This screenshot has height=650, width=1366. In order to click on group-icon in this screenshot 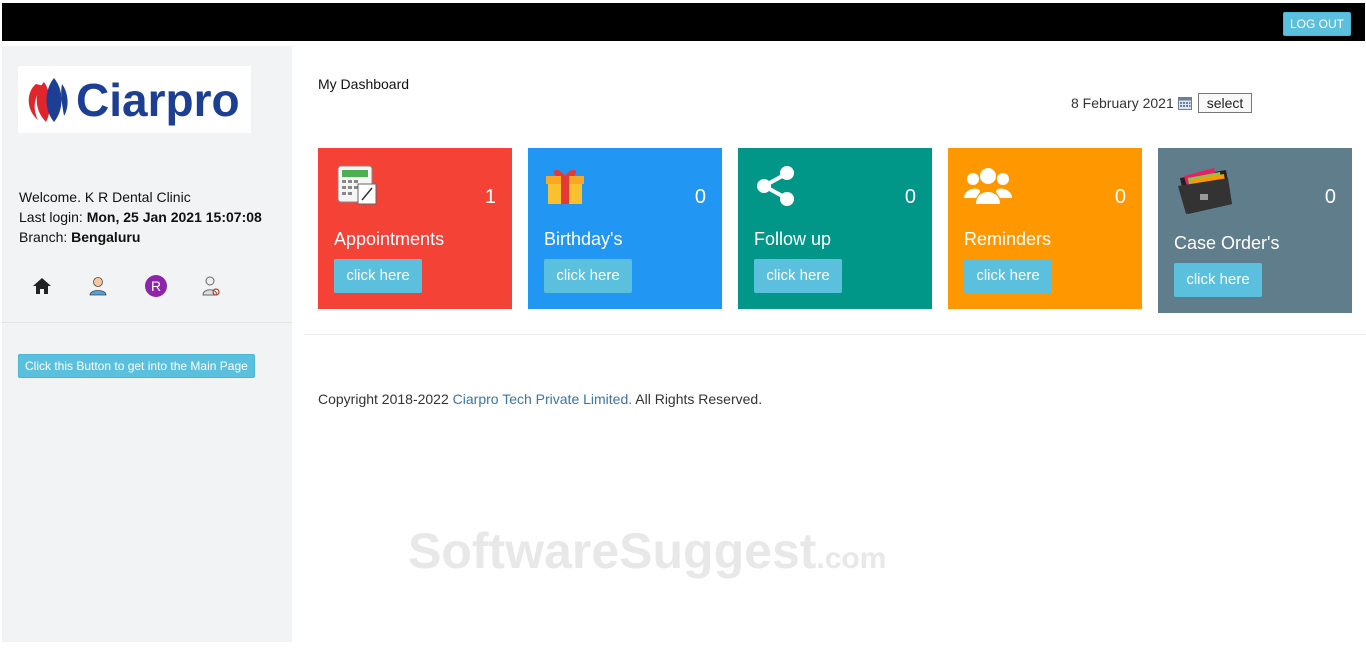, I will do `click(988, 186)`.